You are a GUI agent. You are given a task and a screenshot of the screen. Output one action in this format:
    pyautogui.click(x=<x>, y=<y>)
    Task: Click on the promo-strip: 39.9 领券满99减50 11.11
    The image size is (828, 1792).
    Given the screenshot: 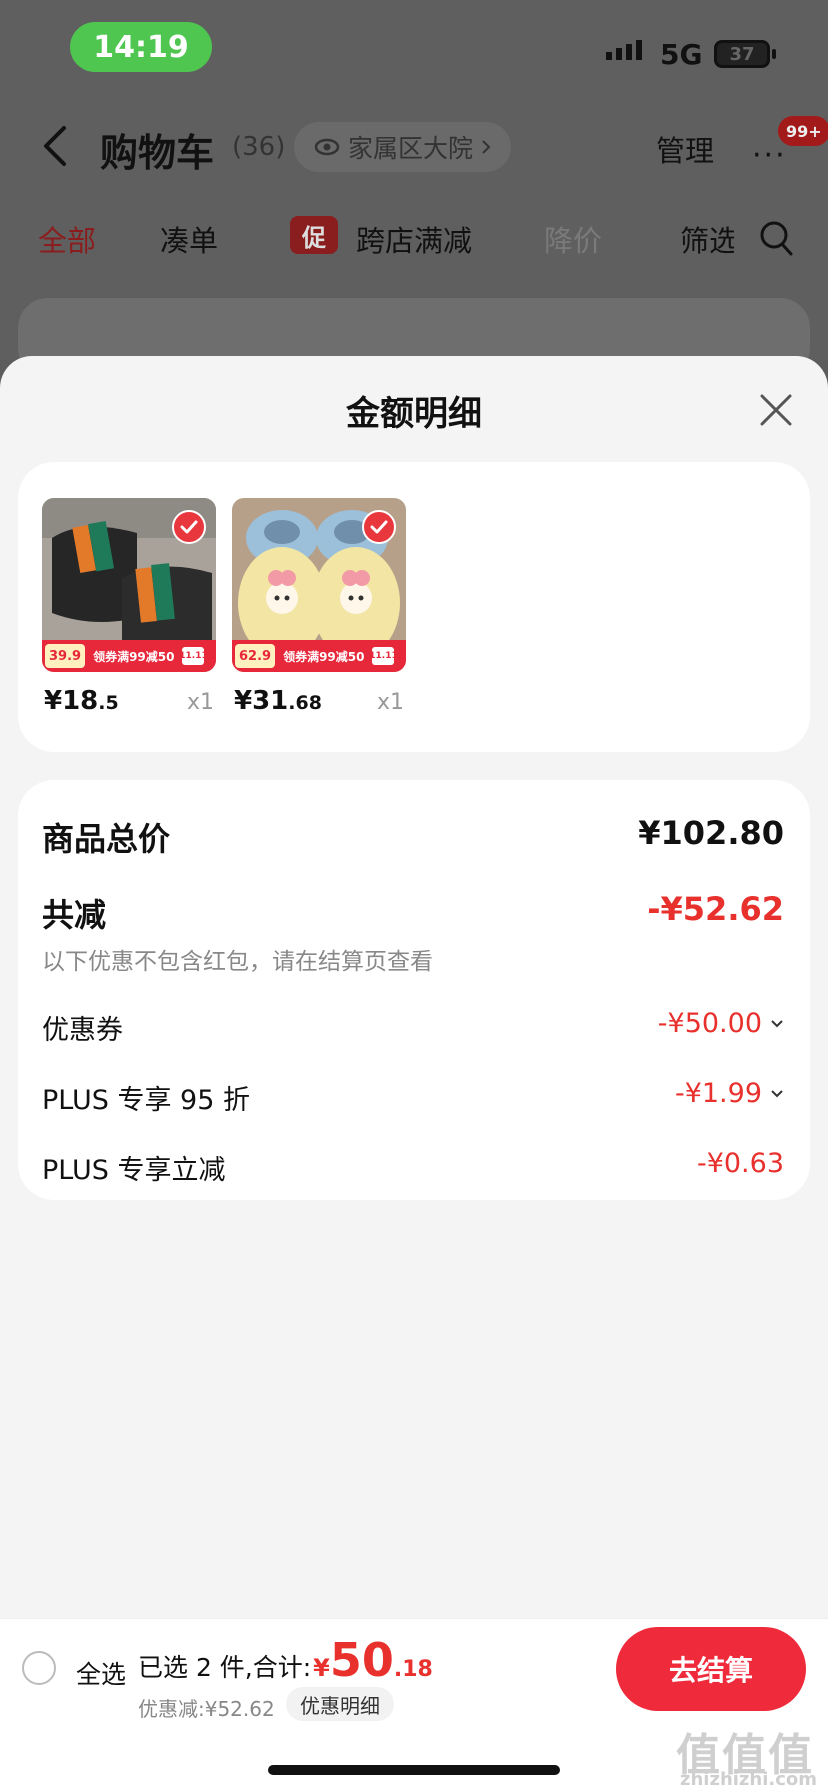 What is the action you would take?
    pyautogui.click(x=129, y=656)
    